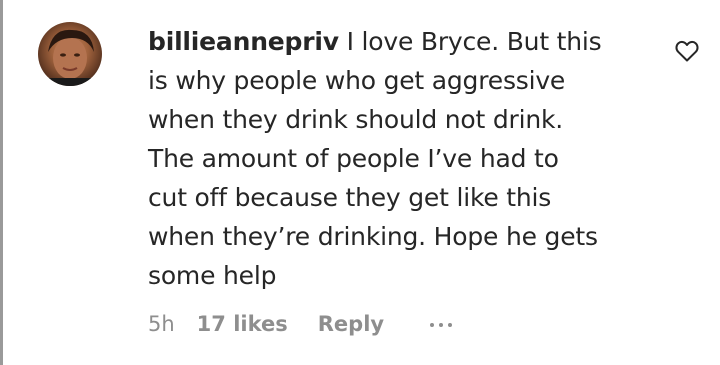 This screenshot has width=720, height=365. Describe the element at coordinates (300, 324) in the screenshot. I see `comment-meta: 5h 17 likes Reply` at that location.